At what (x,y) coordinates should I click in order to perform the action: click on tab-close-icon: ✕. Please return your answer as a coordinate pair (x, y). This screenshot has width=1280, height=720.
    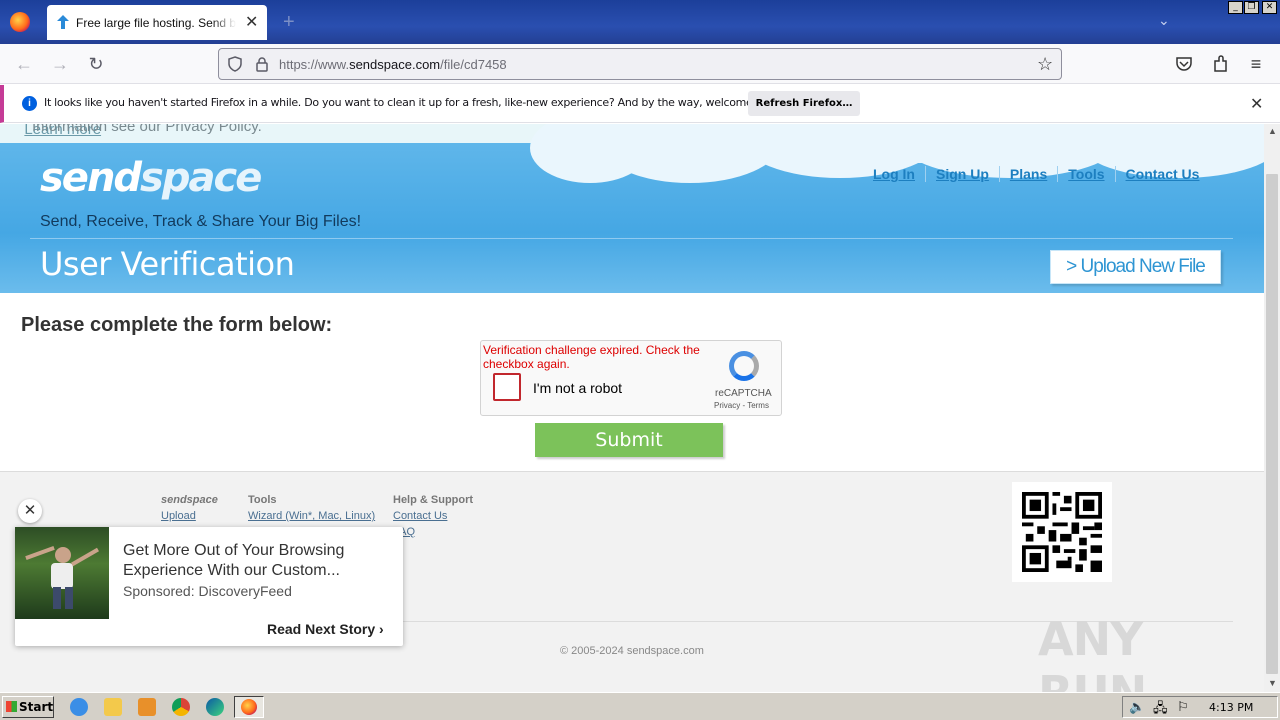
    Looking at the image, I should click on (251, 22).